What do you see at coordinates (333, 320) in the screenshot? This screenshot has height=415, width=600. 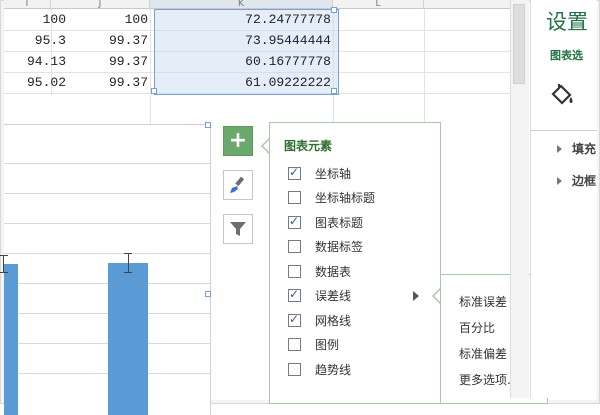 I see `option-label: 网格线` at bounding box center [333, 320].